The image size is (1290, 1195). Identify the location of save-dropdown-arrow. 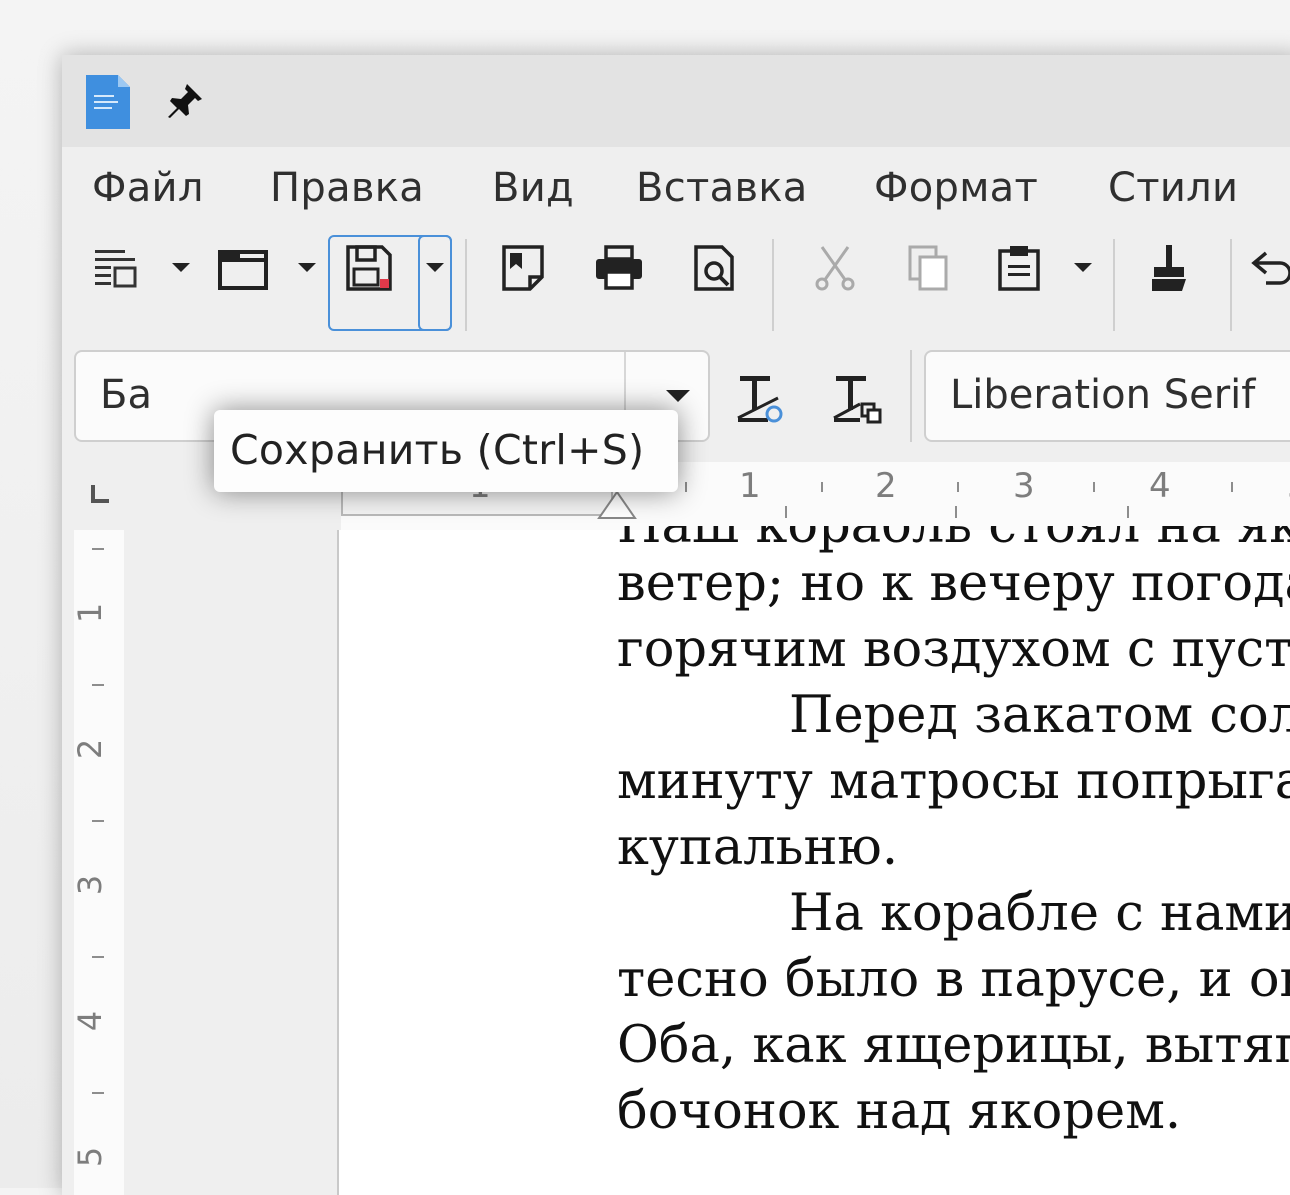
(435, 267).